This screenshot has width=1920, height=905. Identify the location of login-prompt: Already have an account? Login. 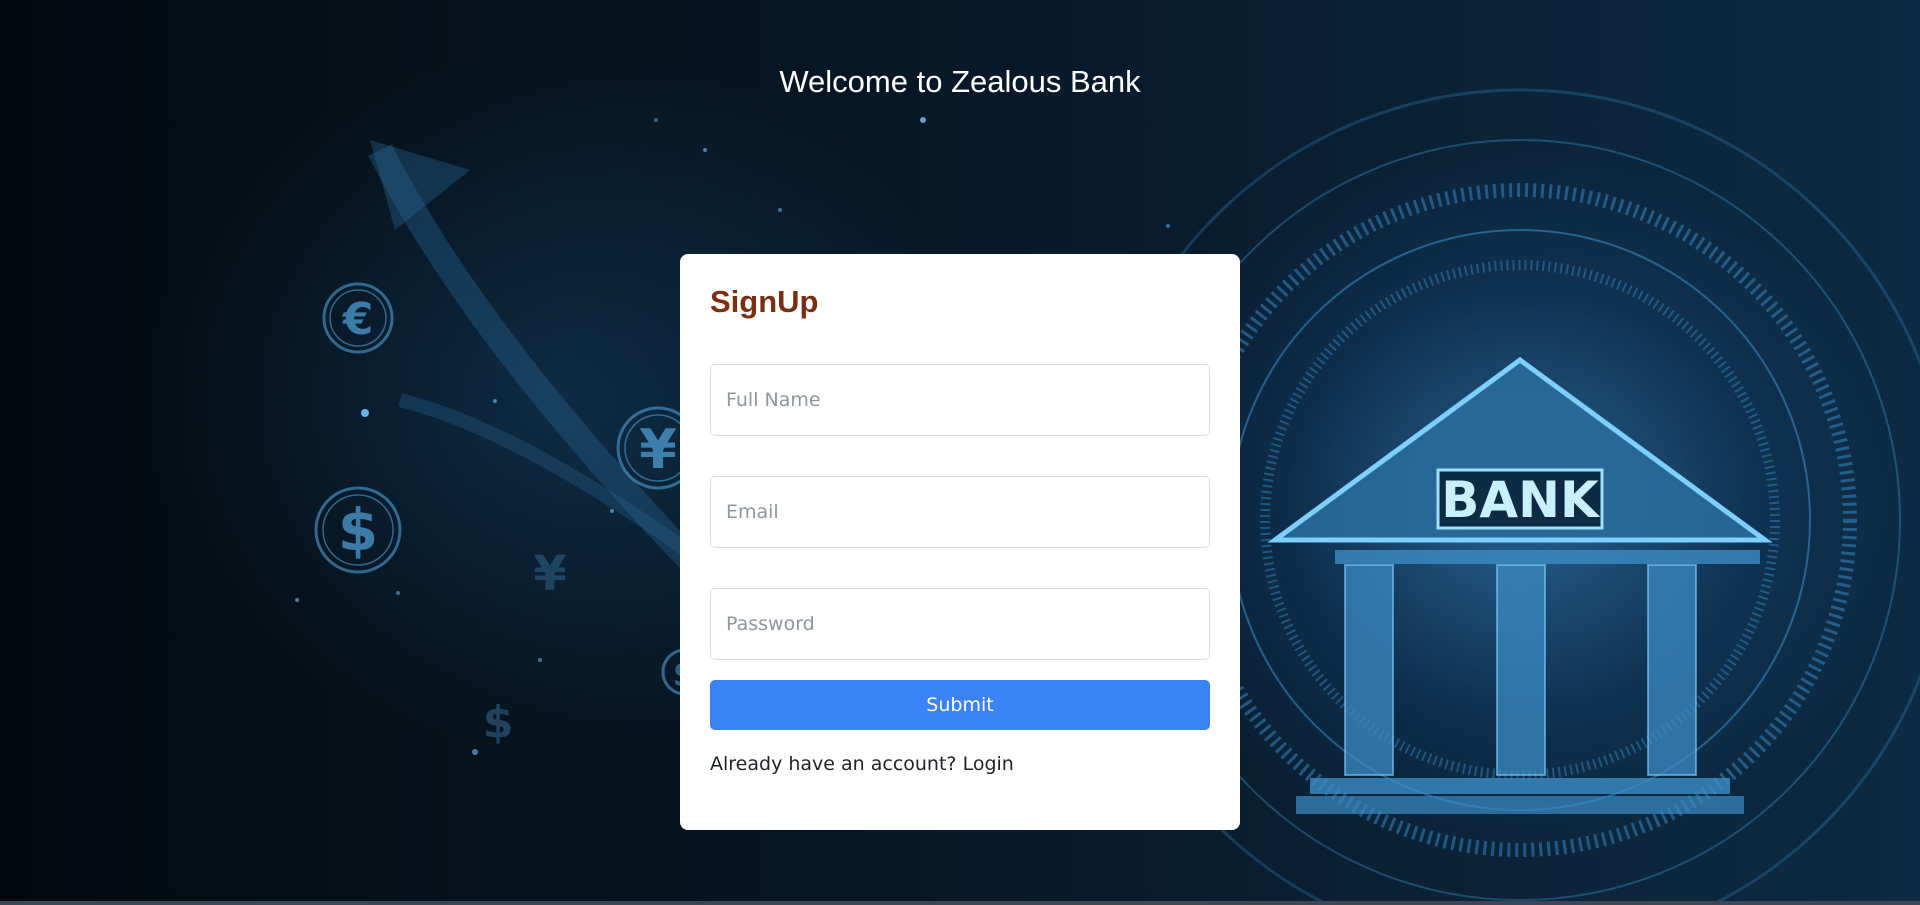
(862, 764).